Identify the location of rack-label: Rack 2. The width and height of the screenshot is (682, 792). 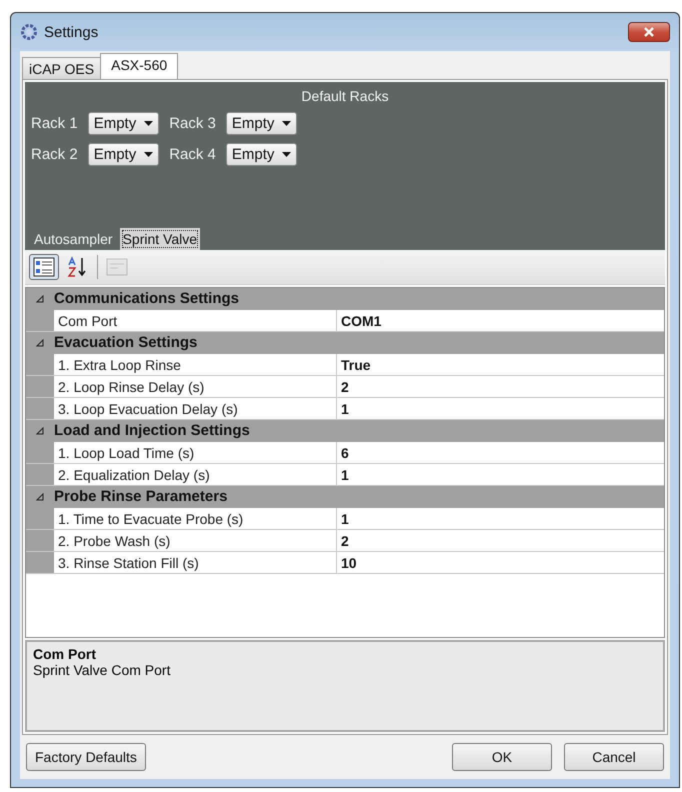
(54, 154).